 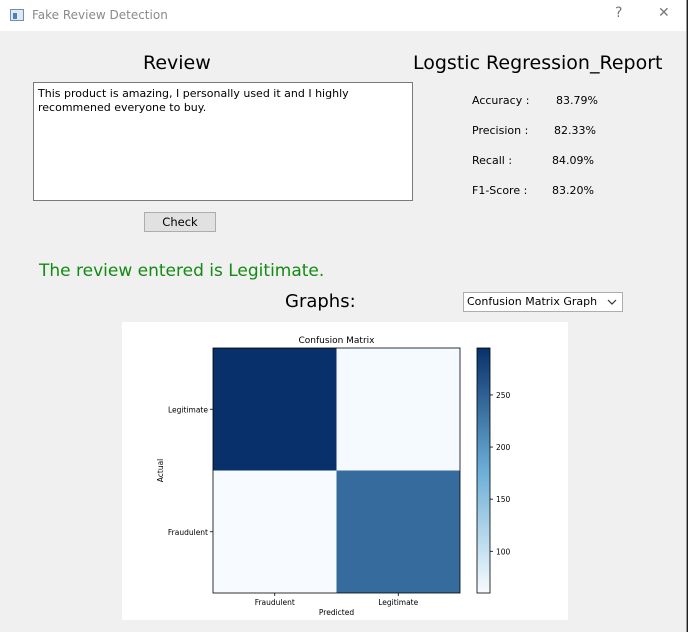 I want to click on review-heading: Review, so click(x=177, y=63).